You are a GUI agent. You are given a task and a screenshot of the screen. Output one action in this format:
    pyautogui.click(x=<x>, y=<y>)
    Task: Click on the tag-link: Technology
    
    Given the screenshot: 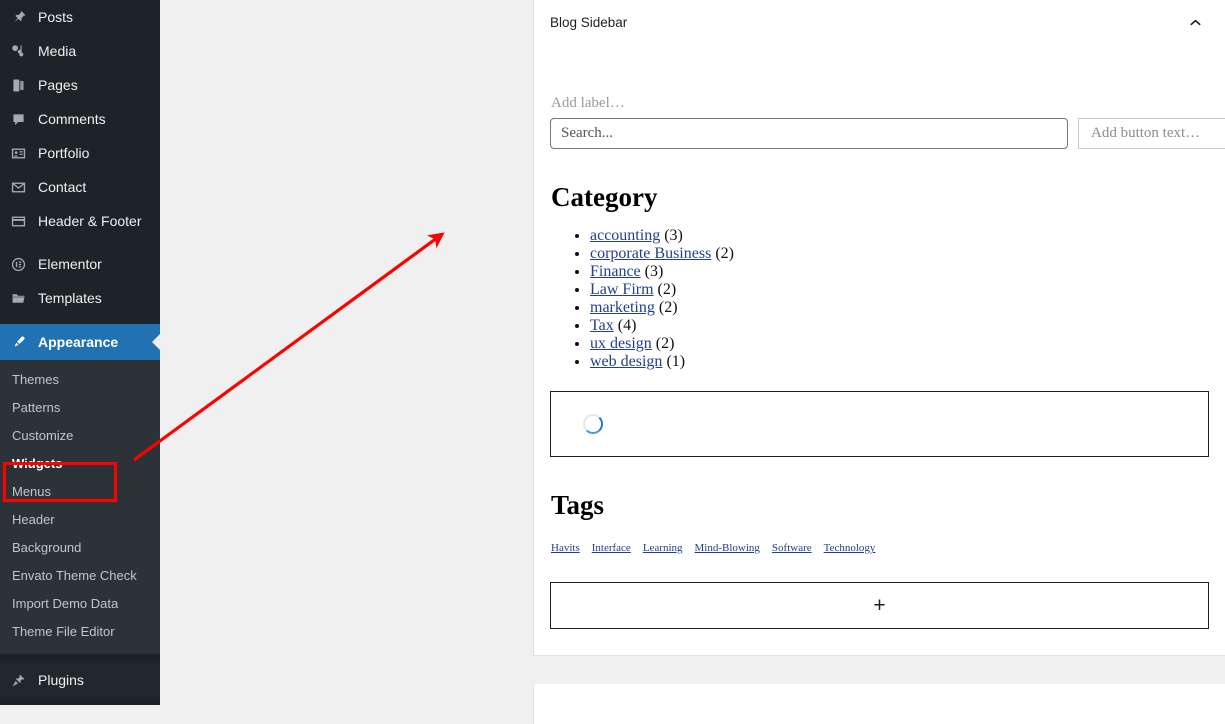 What is the action you would take?
    pyautogui.click(x=850, y=548)
    